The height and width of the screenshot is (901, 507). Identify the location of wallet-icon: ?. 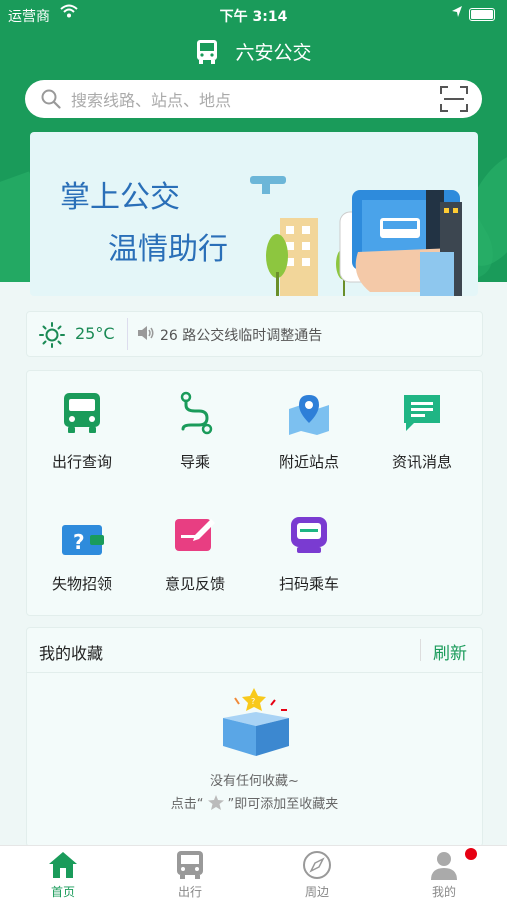
(83, 540).